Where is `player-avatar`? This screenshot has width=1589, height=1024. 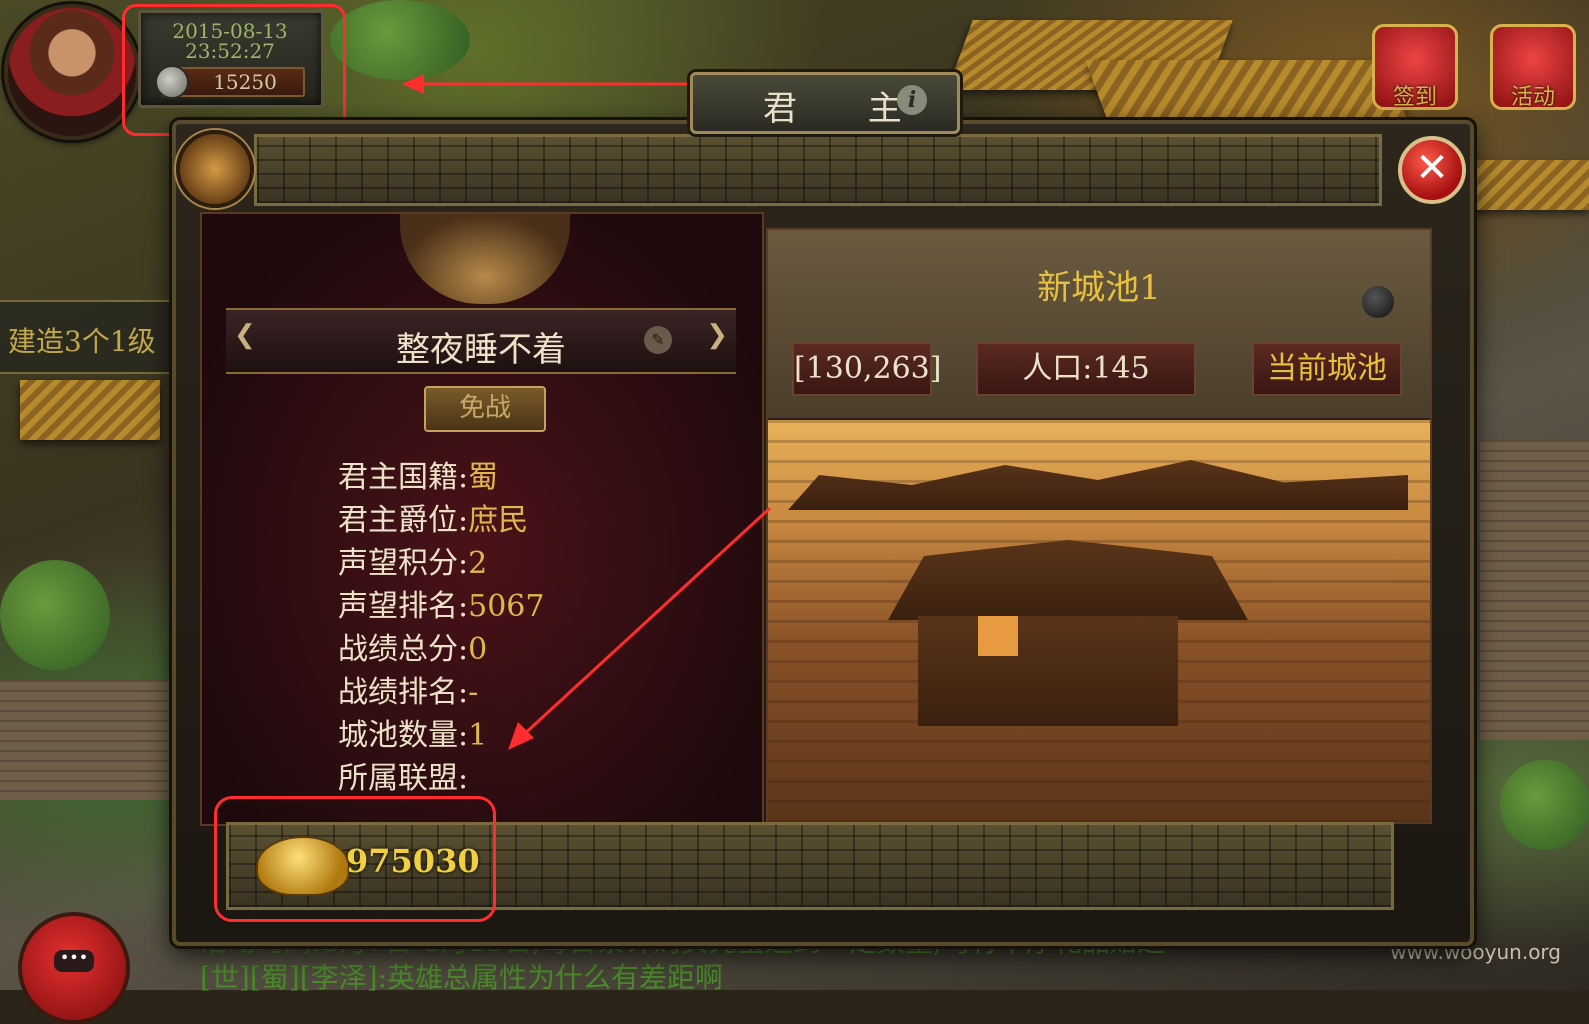
player-avatar is located at coordinates (72, 72).